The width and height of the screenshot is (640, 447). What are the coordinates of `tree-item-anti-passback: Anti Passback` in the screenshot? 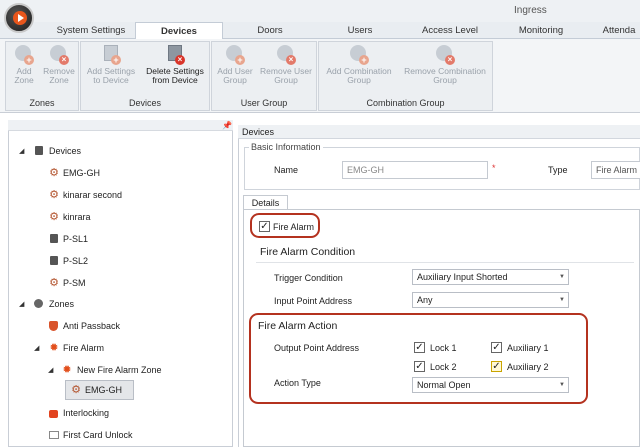 It's located at (91, 326).